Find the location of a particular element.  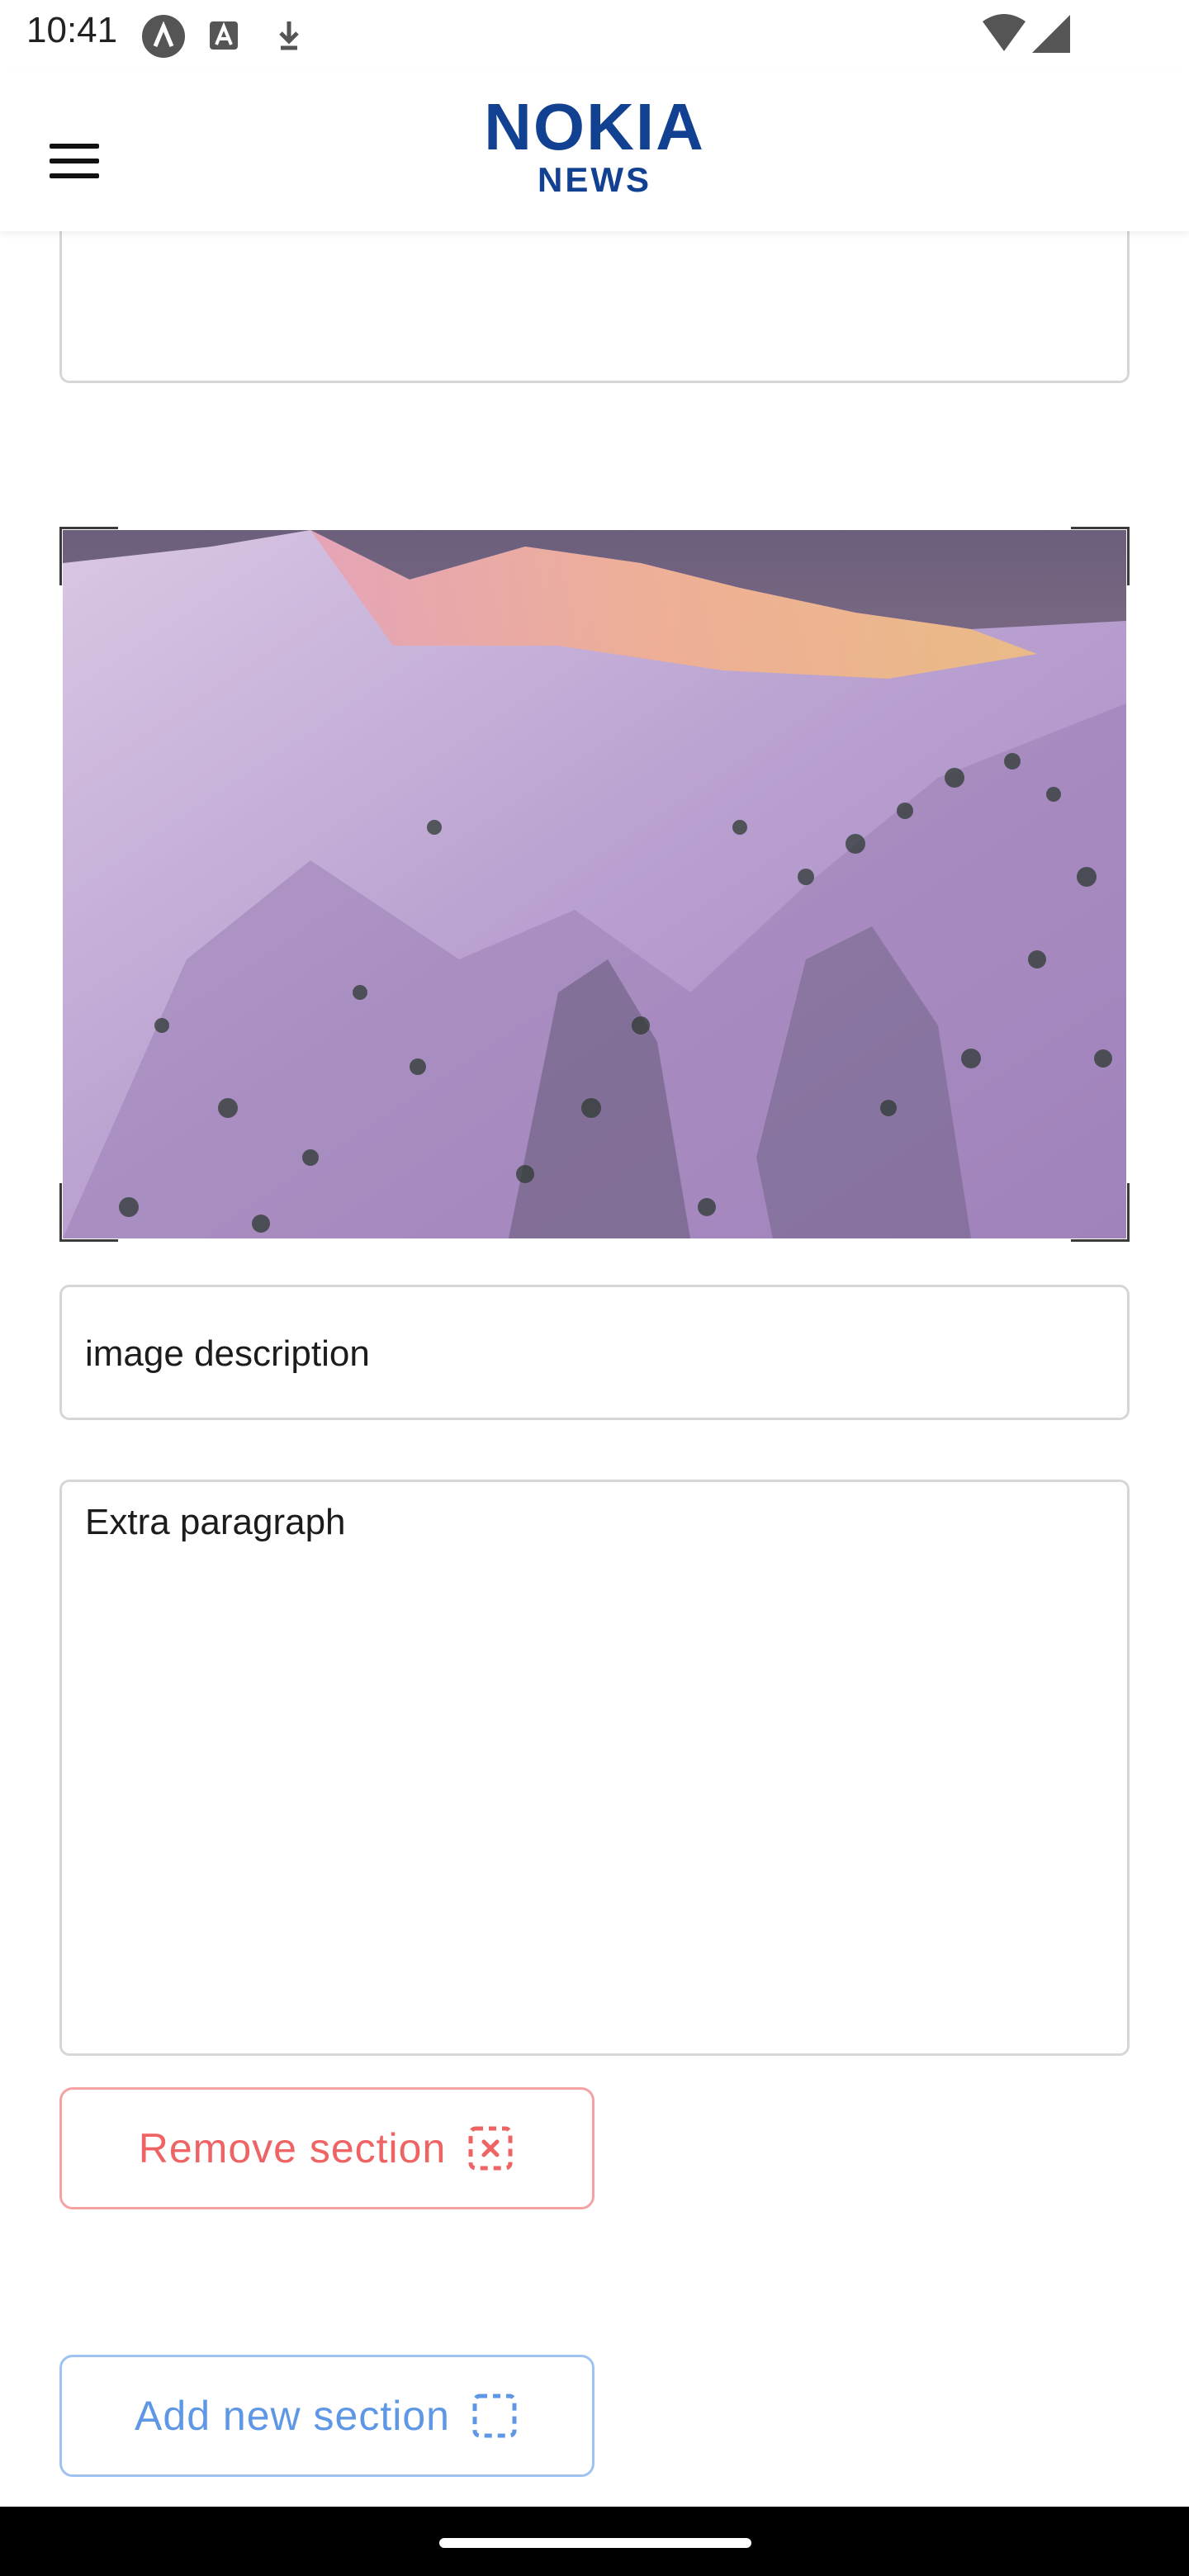

logo-sub-text: NEWS is located at coordinates (594, 179).